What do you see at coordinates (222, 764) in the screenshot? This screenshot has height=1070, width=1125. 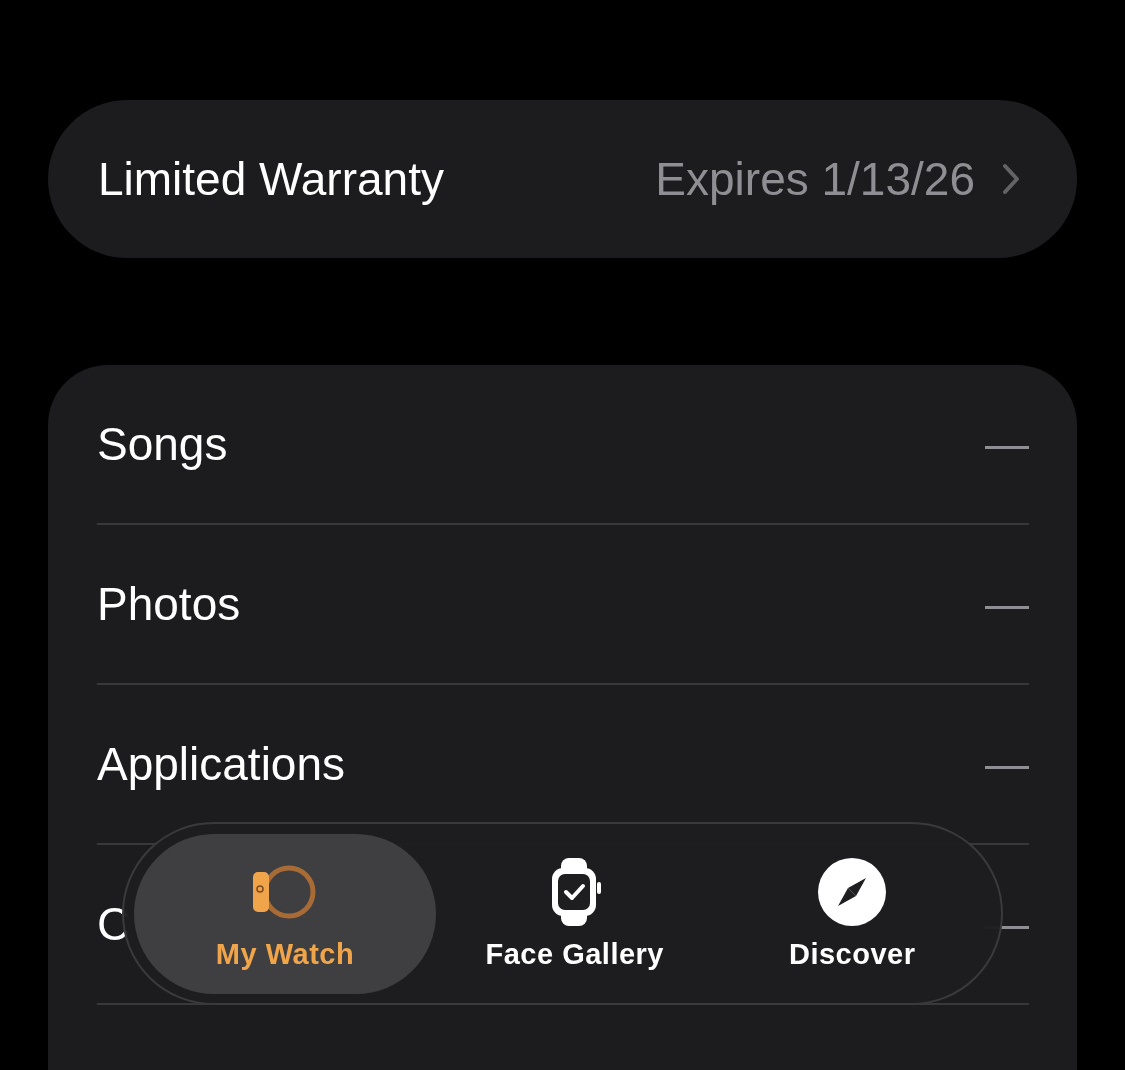 I see `row-label: Applications` at bounding box center [222, 764].